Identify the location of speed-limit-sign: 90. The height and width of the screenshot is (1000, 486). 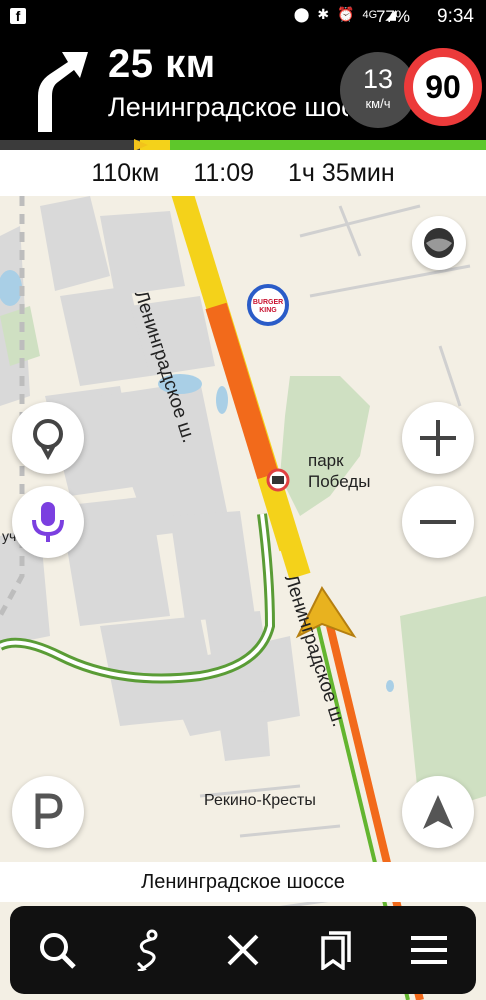
(443, 87).